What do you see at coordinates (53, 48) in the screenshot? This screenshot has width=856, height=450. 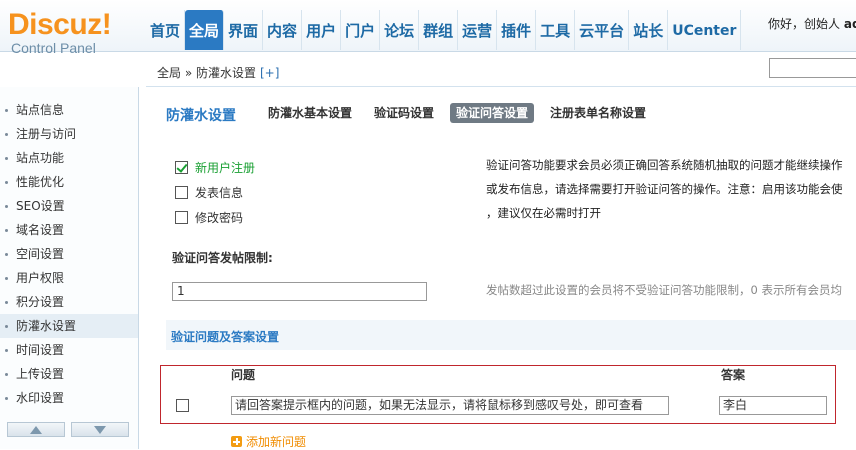 I see `logo-subtitle: Control Panel` at bounding box center [53, 48].